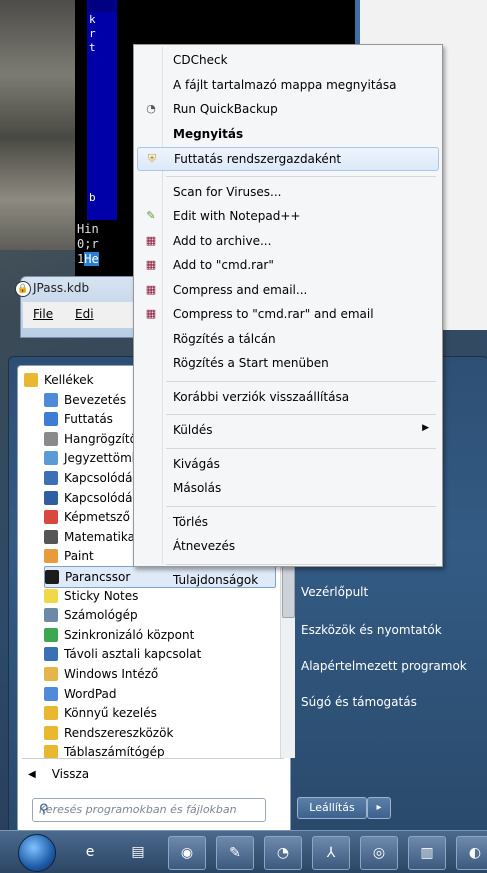 This screenshot has height=873, width=487. Describe the element at coordinates (92, 47) in the screenshot. I see `cmd-blue-letter: t` at that location.